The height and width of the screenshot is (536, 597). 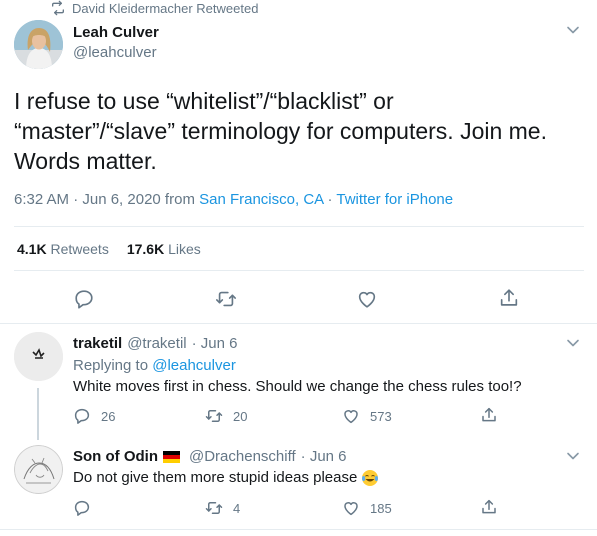 I want to click on reply-action, so click(x=87, y=508).